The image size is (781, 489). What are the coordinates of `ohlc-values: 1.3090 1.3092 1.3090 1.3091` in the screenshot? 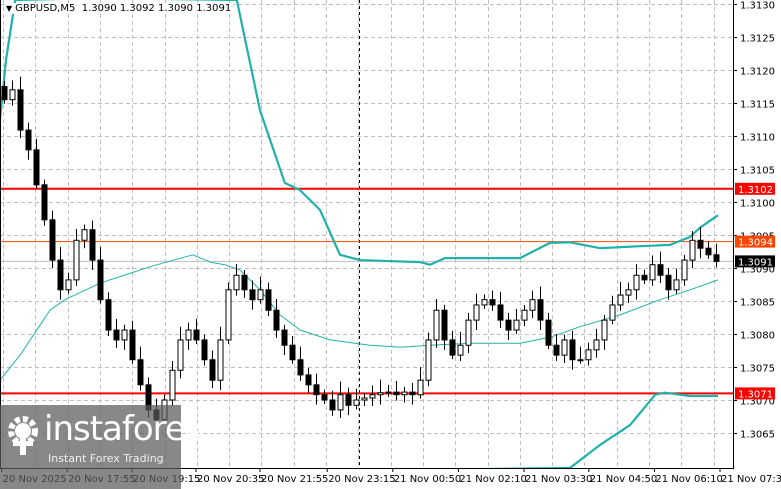 It's located at (156, 8).